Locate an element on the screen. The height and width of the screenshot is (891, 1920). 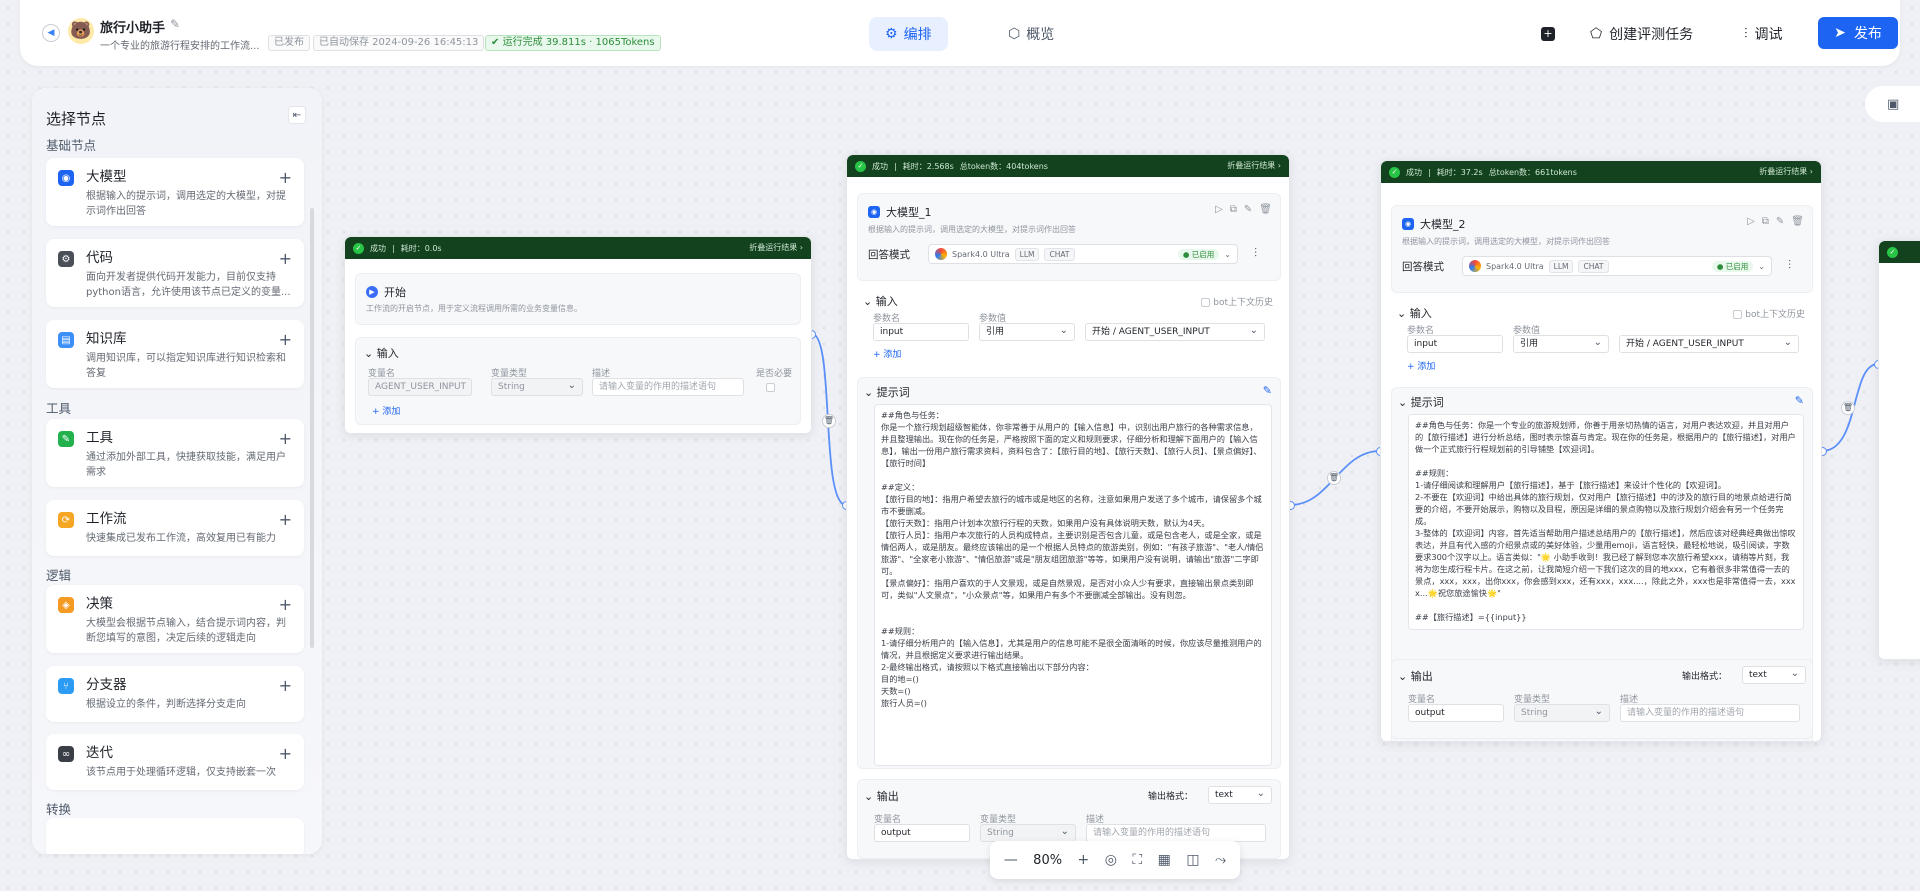
success-icon: ✓ is located at coordinates (860, 166).